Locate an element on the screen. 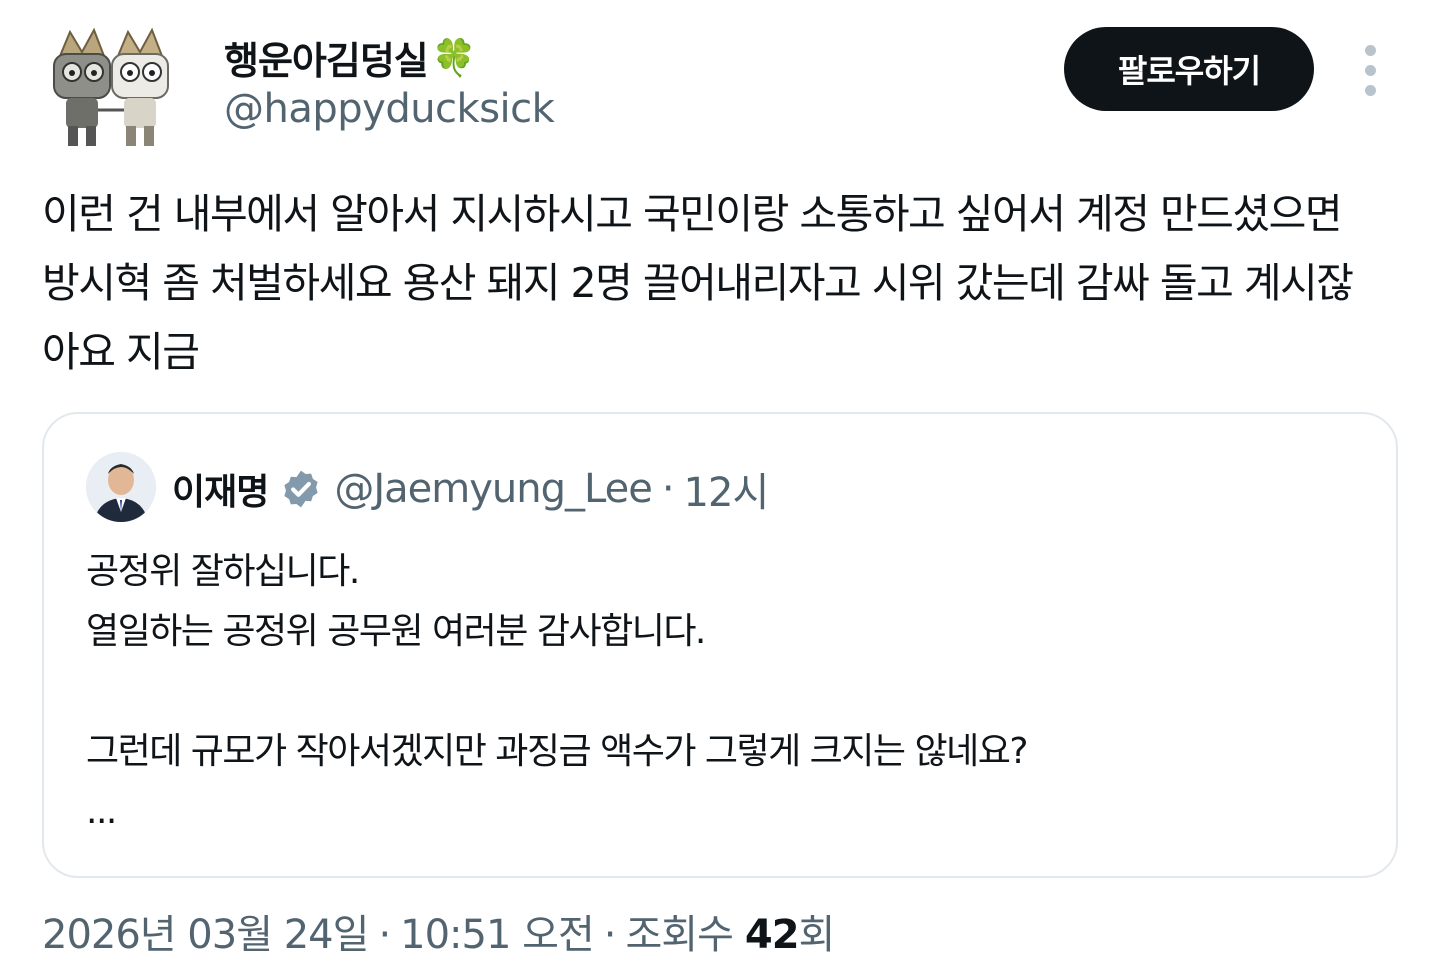  more-vertical-icon is located at coordinates (1370, 70).